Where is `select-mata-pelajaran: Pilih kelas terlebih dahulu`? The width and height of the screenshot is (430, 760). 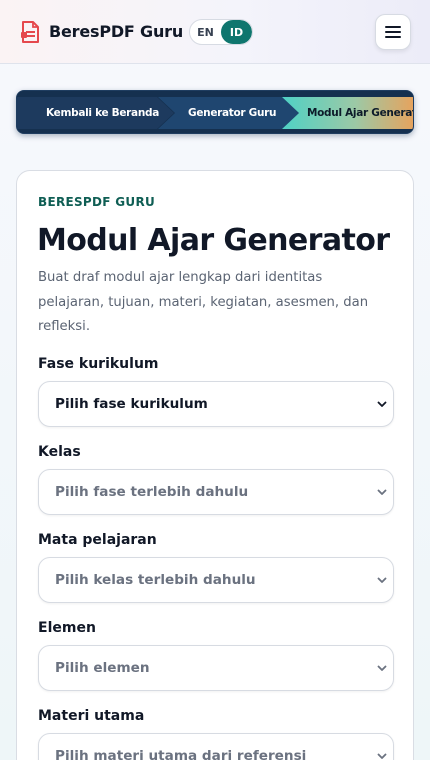
select-mata-pelajaran: Pilih kelas terlebih dahulu is located at coordinates (216, 580).